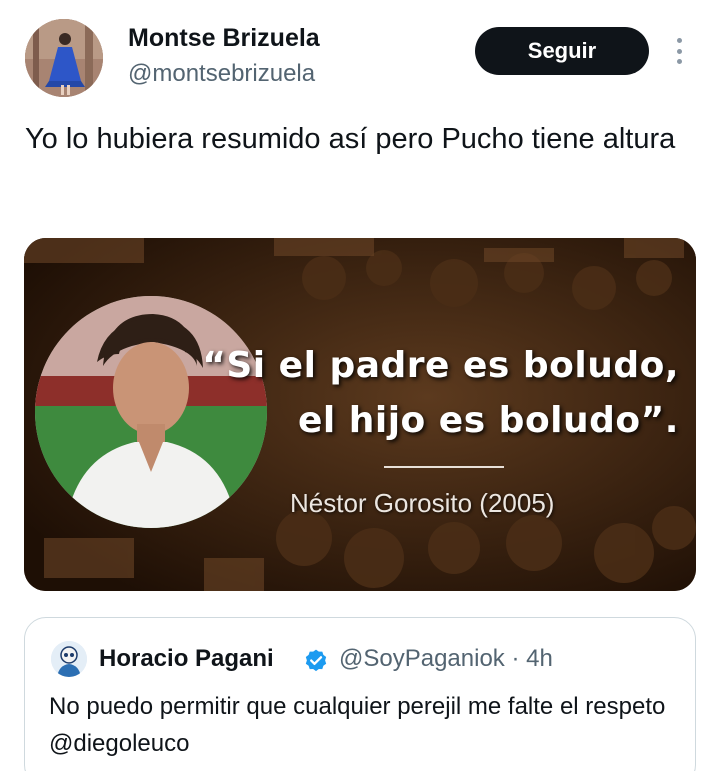  I want to click on quote-line-2: el hijo es boludo”., so click(488, 420).